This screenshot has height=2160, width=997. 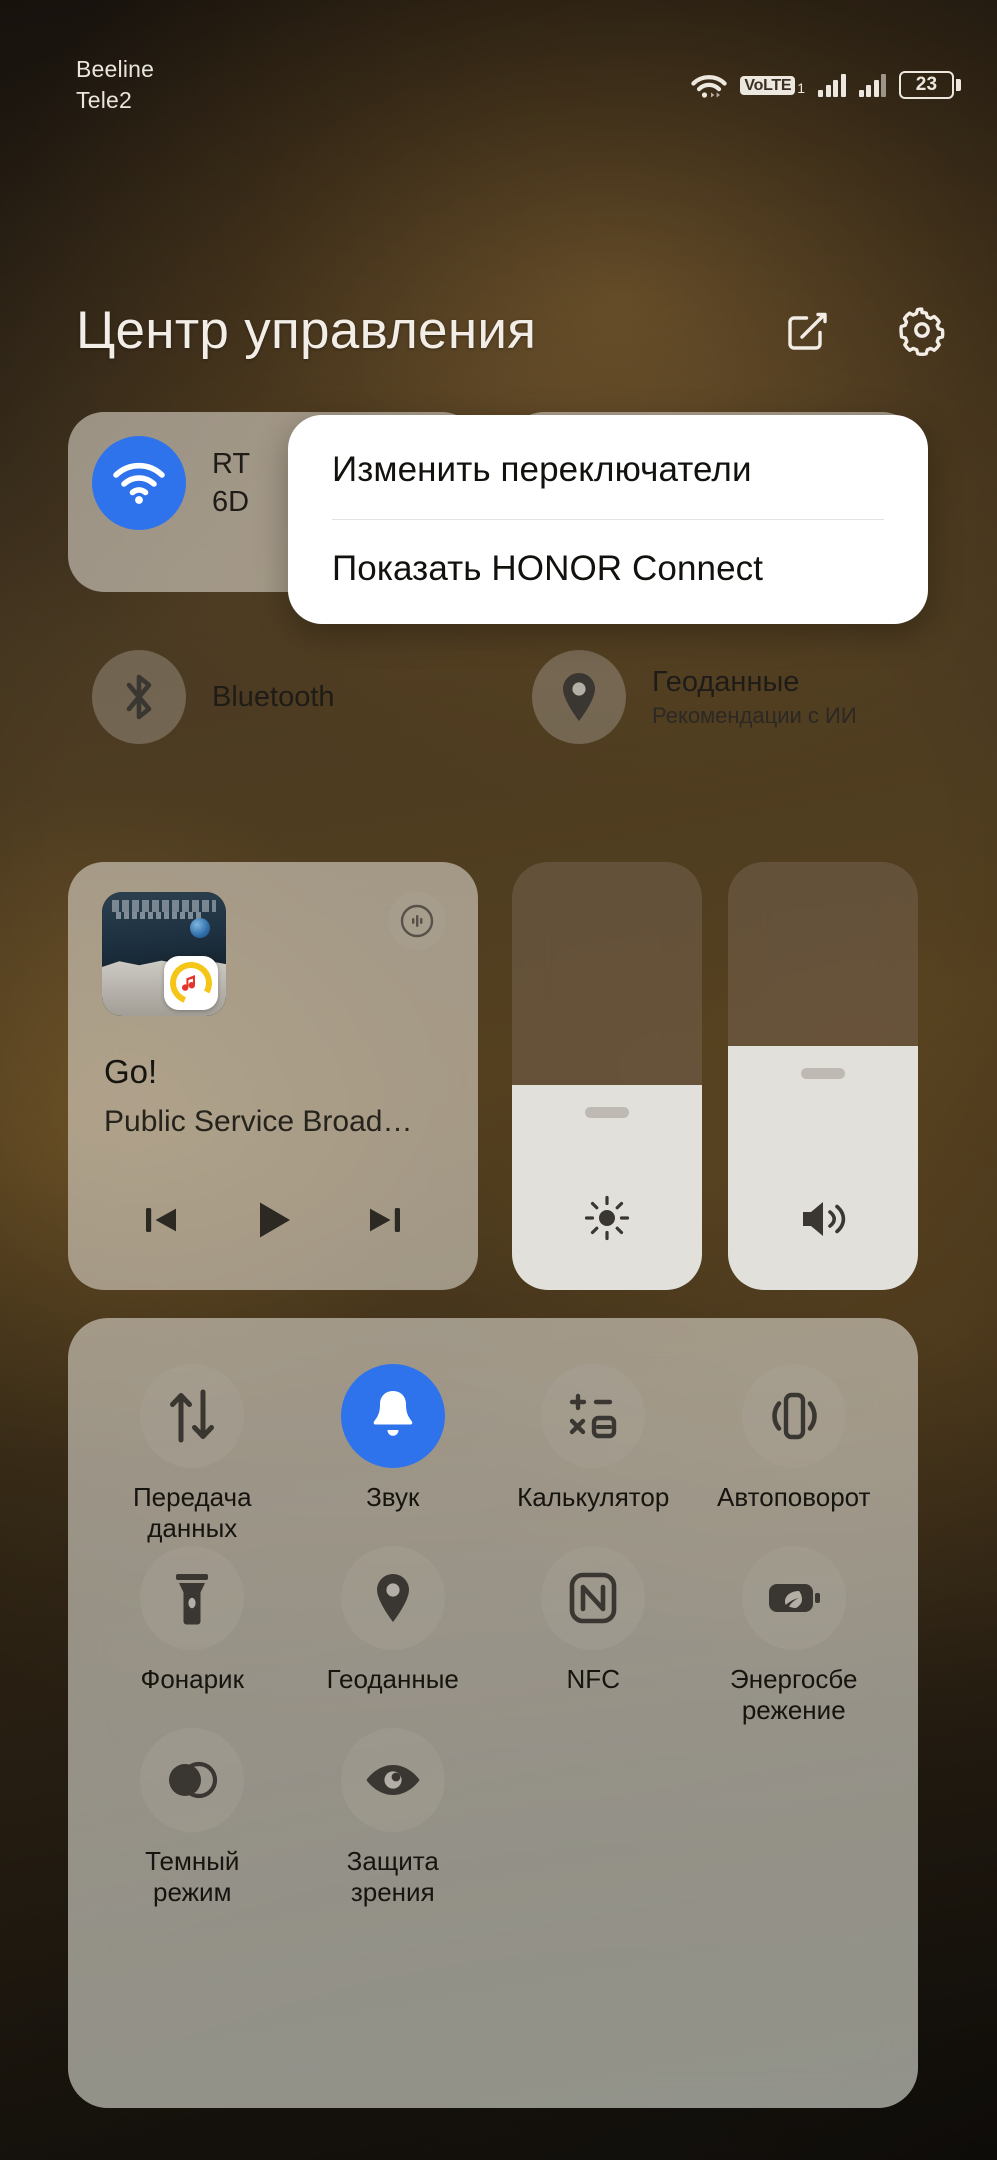 I want to click on status-icons: VoLTE 1 23, so click(x=826, y=85).